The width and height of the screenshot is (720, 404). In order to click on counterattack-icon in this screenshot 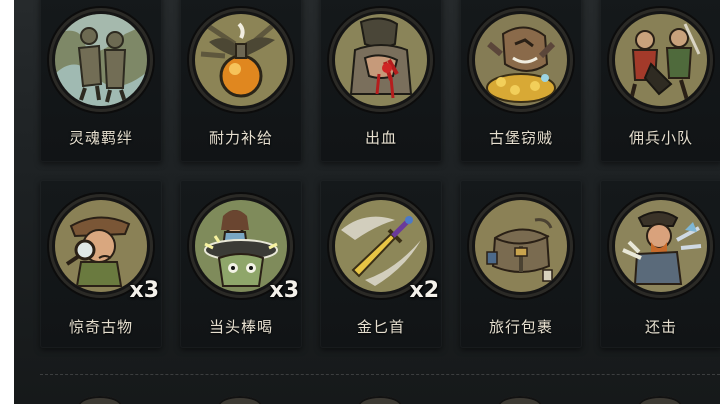, I will do `click(661, 246)`.